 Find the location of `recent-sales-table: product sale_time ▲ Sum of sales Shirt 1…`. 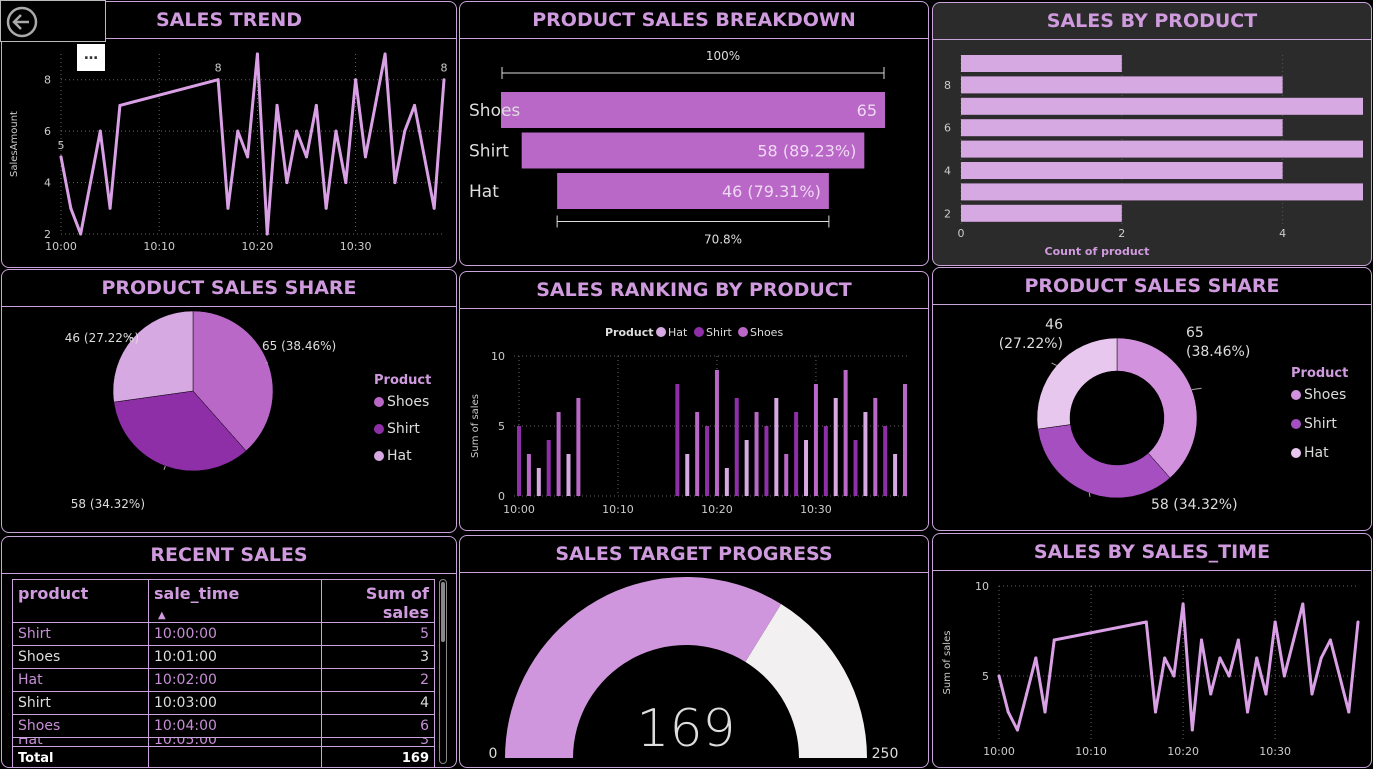

recent-sales-table: product sale_time ▲ Sum of sales Shirt 1… is located at coordinates (223, 673).